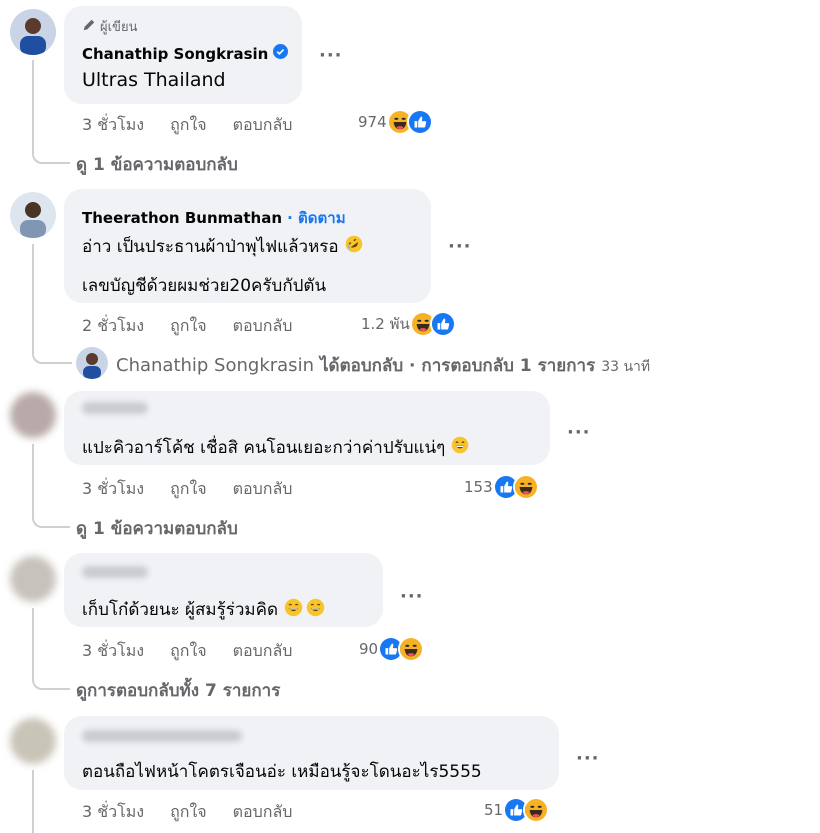  What do you see at coordinates (175, 54) in the screenshot?
I see `author-name: Chanathip Songkrasin` at bounding box center [175, 54].